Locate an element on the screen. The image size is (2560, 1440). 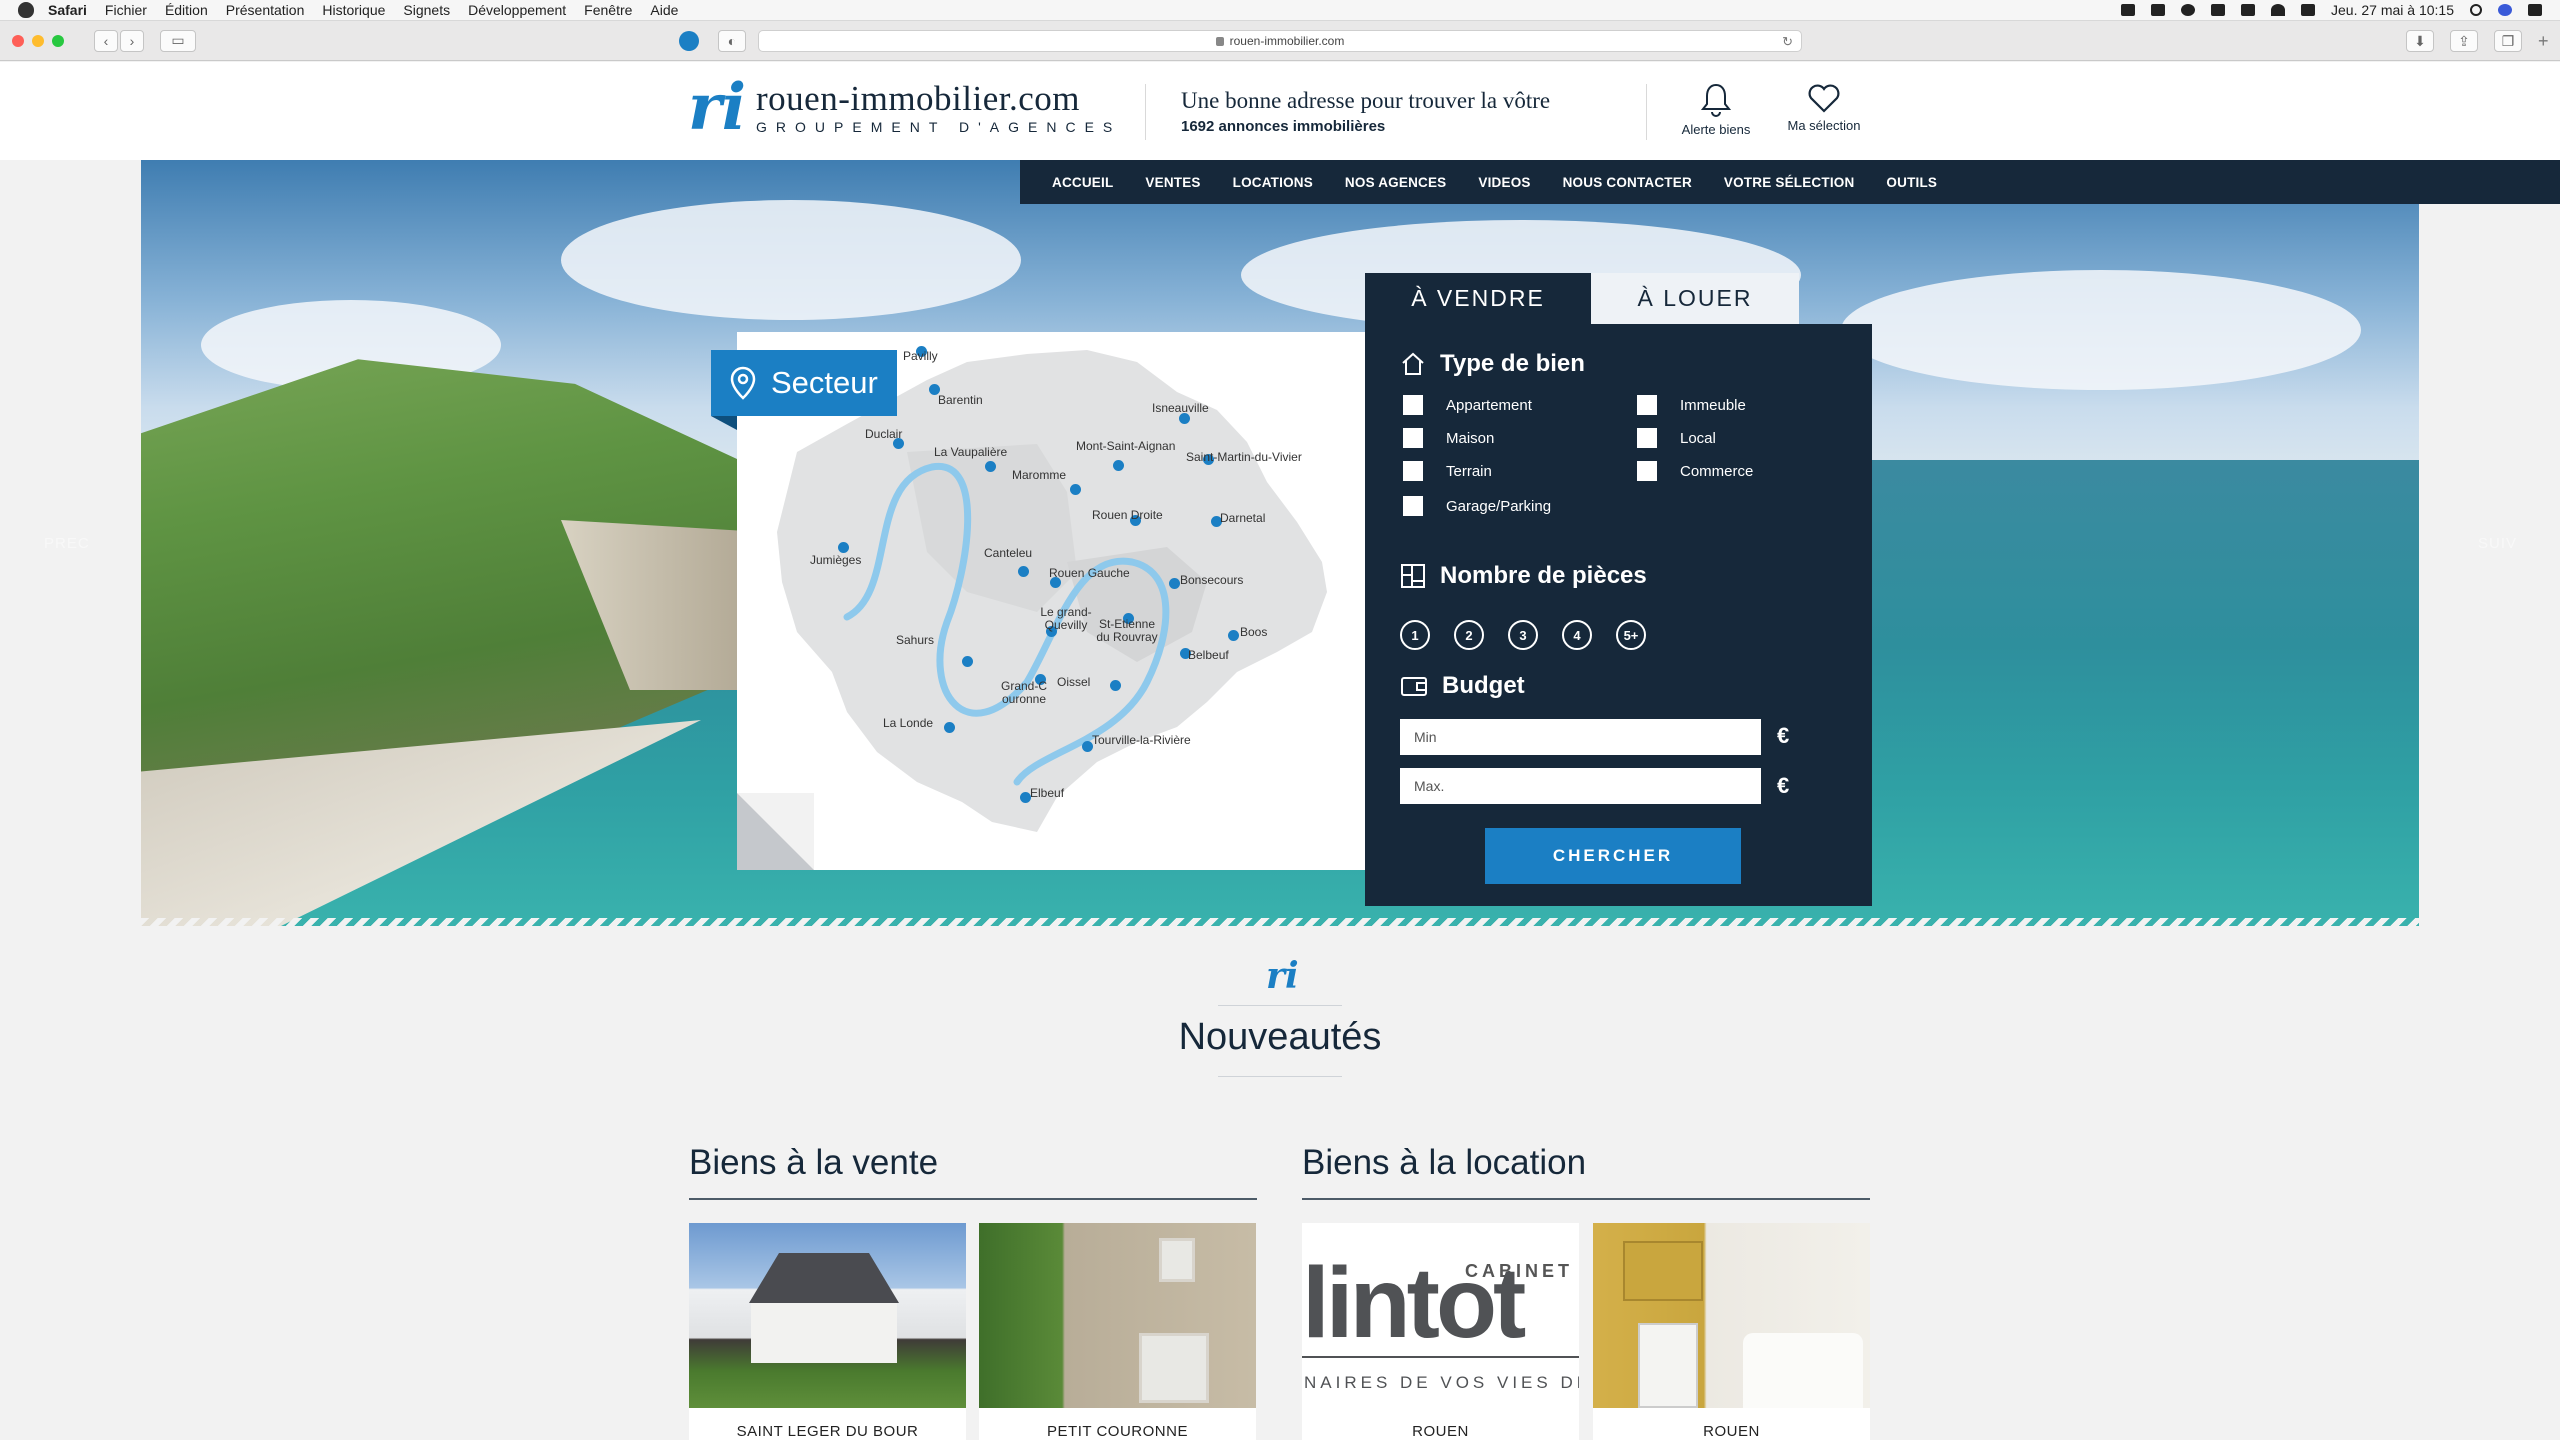
tabs-overview-button: ❐ is located at coordinates (2508, 41).